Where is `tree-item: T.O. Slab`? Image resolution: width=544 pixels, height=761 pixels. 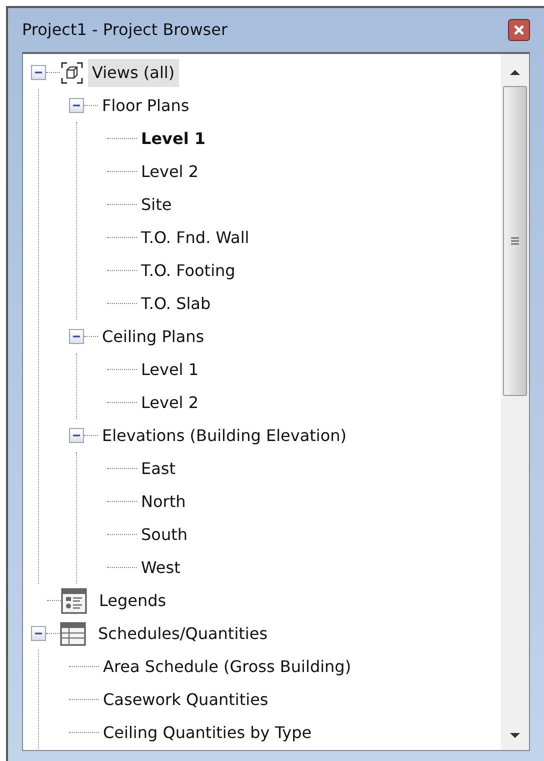
tree-item: T.O. Slab is located at coordinates (176, 304).